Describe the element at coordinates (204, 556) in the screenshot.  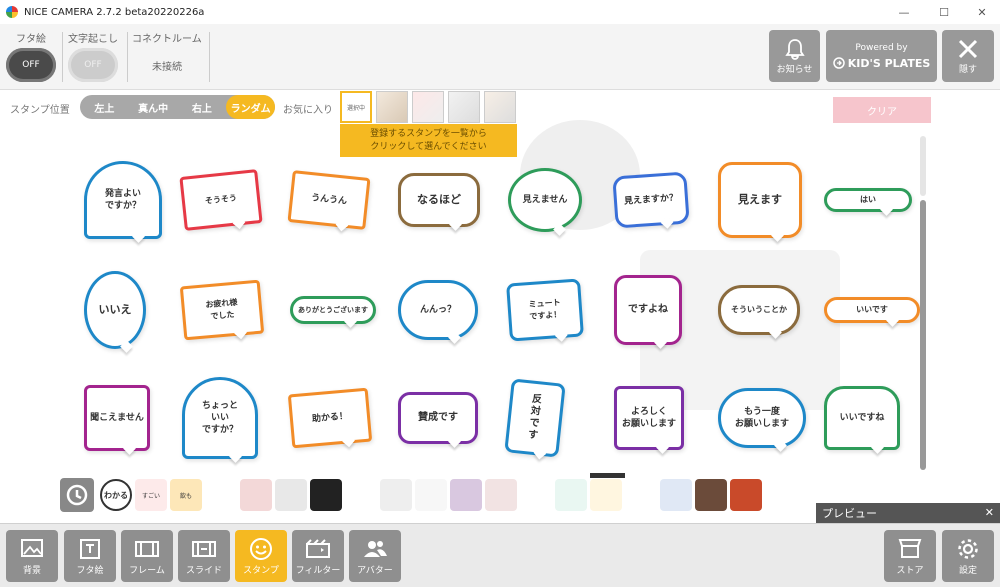
I see `nav-slide: スライド` at that location.